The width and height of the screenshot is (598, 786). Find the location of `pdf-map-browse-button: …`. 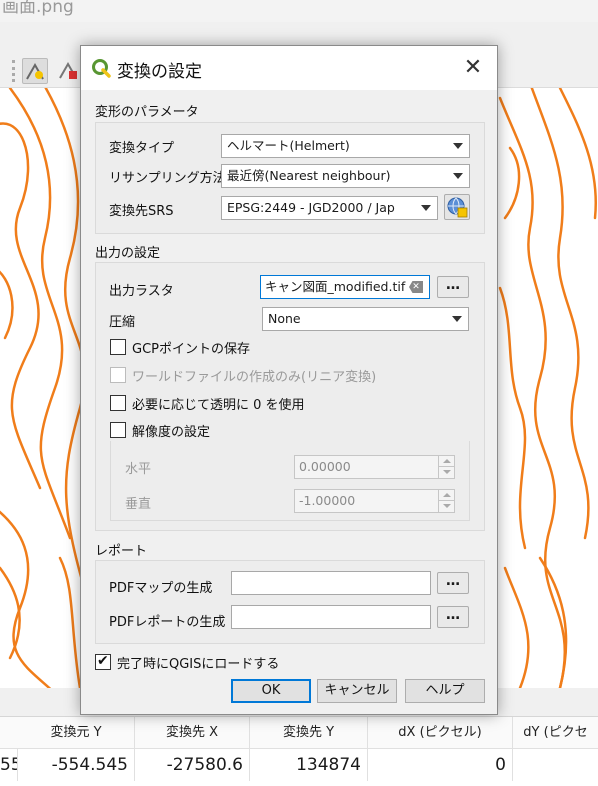

pdf-map-browse-button: … is located at coordinates (453, 583).